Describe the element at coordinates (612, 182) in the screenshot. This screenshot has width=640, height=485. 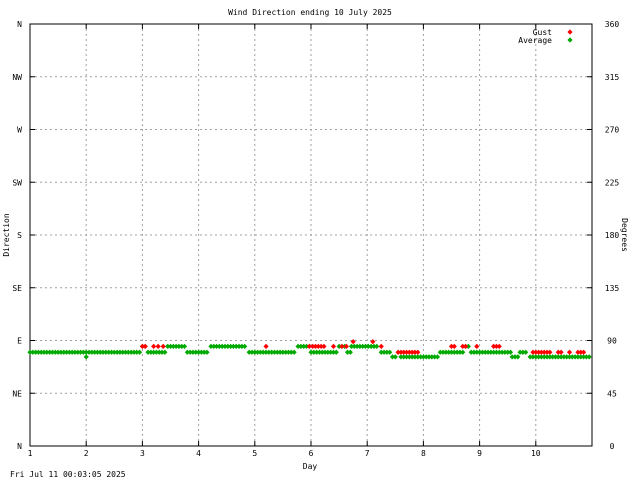
I see `y-right-tick-label: 225` at that location.